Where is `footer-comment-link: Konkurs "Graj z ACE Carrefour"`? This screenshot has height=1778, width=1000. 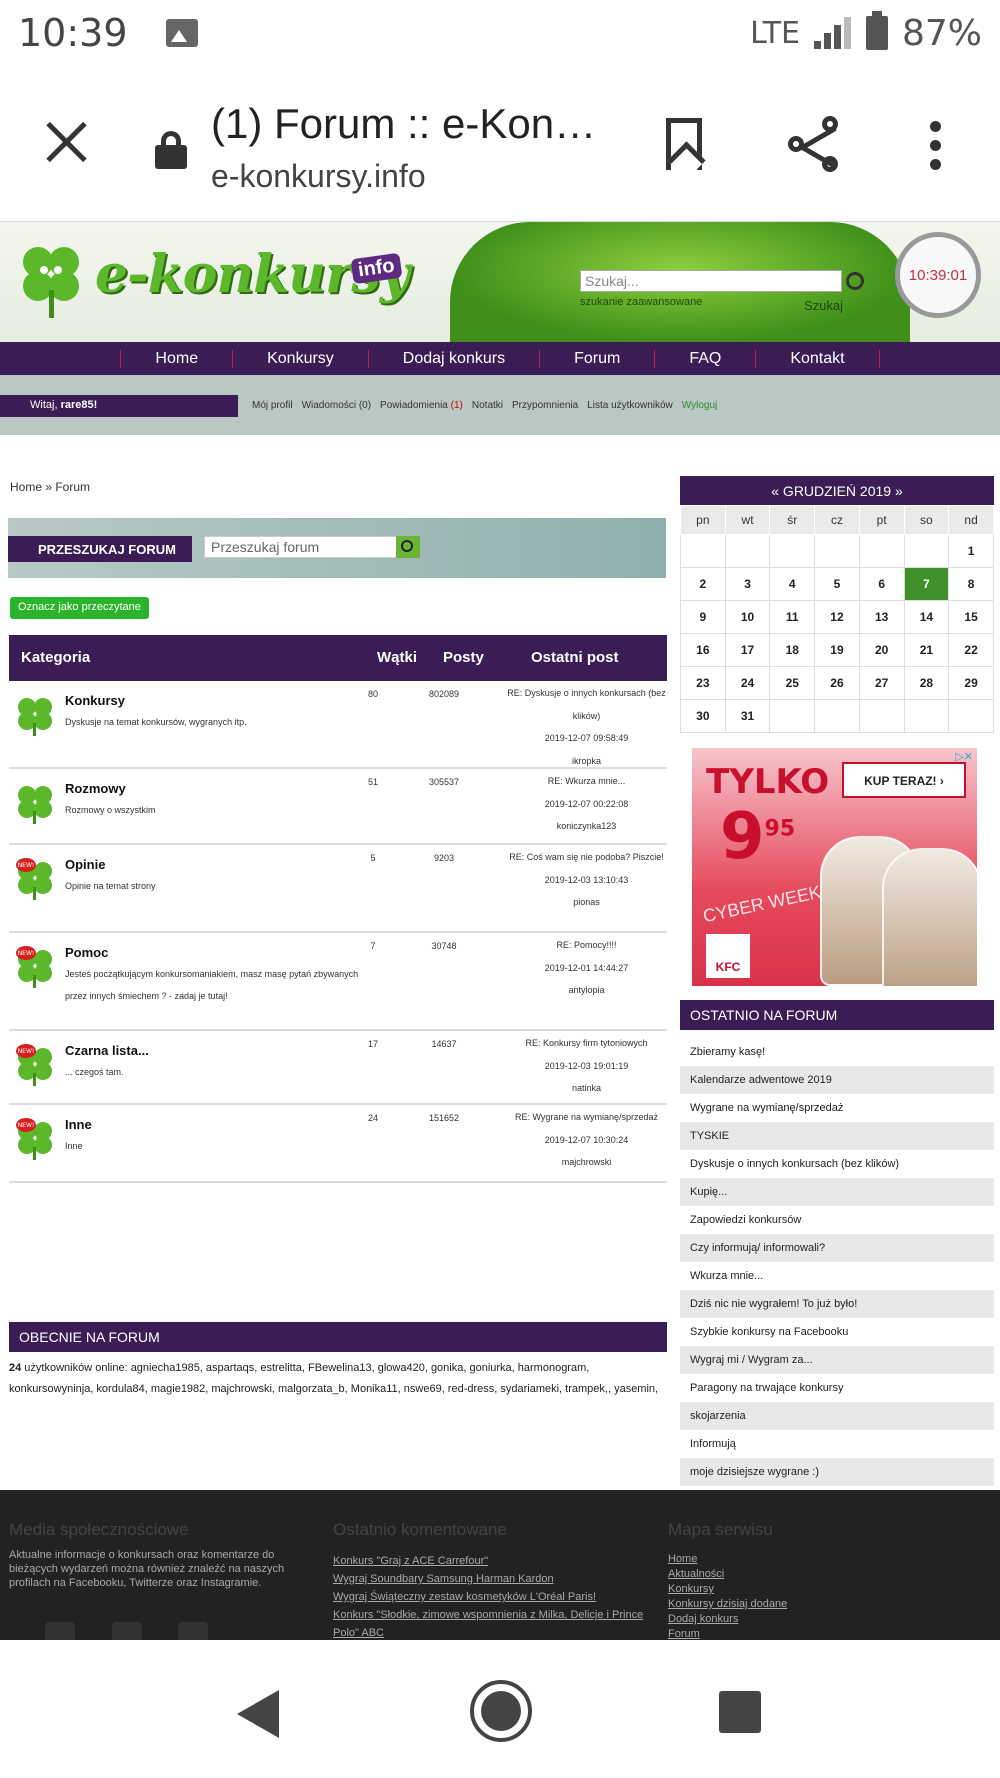 footer-comment-link: Konkurs "Graj z ACE Carrefour" is located at coordinates (493, 1561).